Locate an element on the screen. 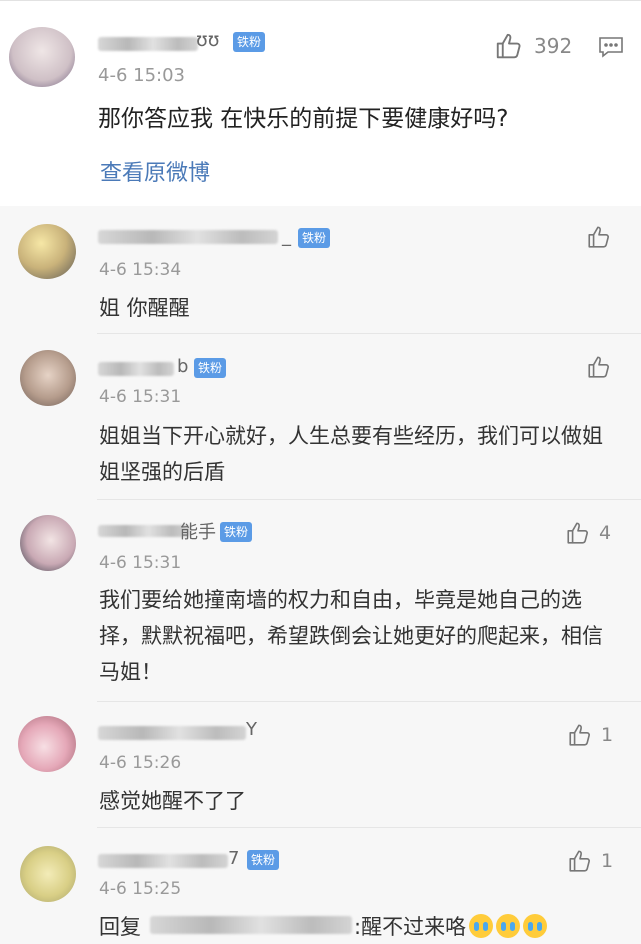 Image resolution: width=641 pixels, height=944 pixels. like-button: 392 is located at coordinates (533, 46).